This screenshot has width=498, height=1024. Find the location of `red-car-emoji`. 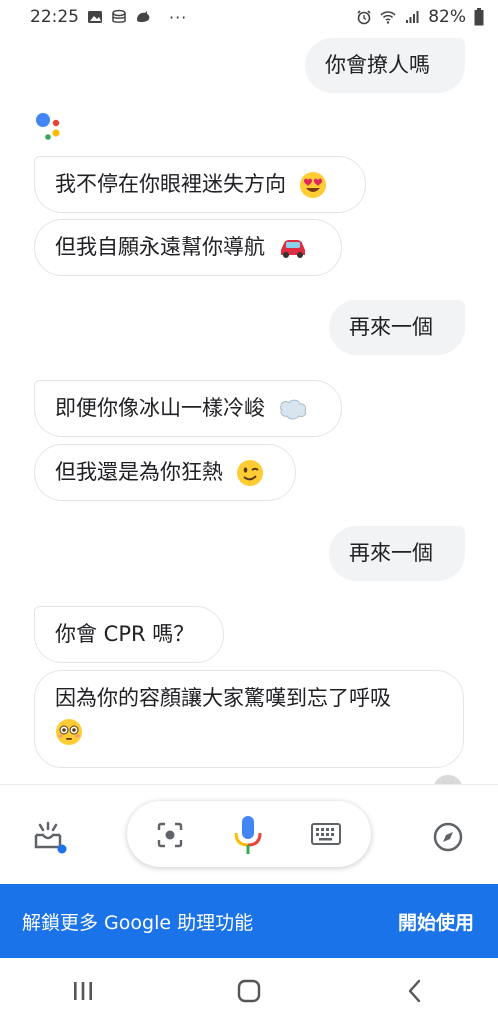

red-car-emoji is located at coordinates (292, 249).